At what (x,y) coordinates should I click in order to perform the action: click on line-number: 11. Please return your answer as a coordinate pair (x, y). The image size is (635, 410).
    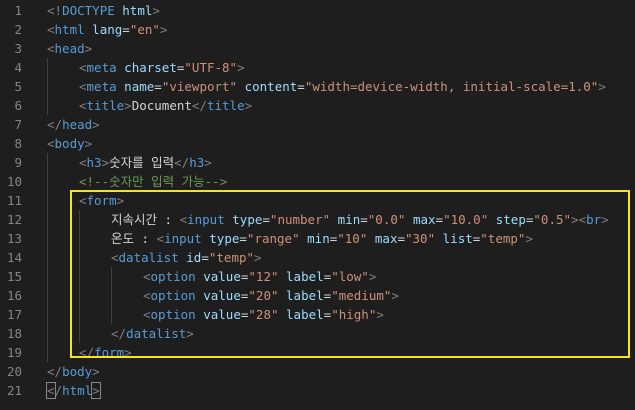
    Looking at the image, I should click on (14, 200).